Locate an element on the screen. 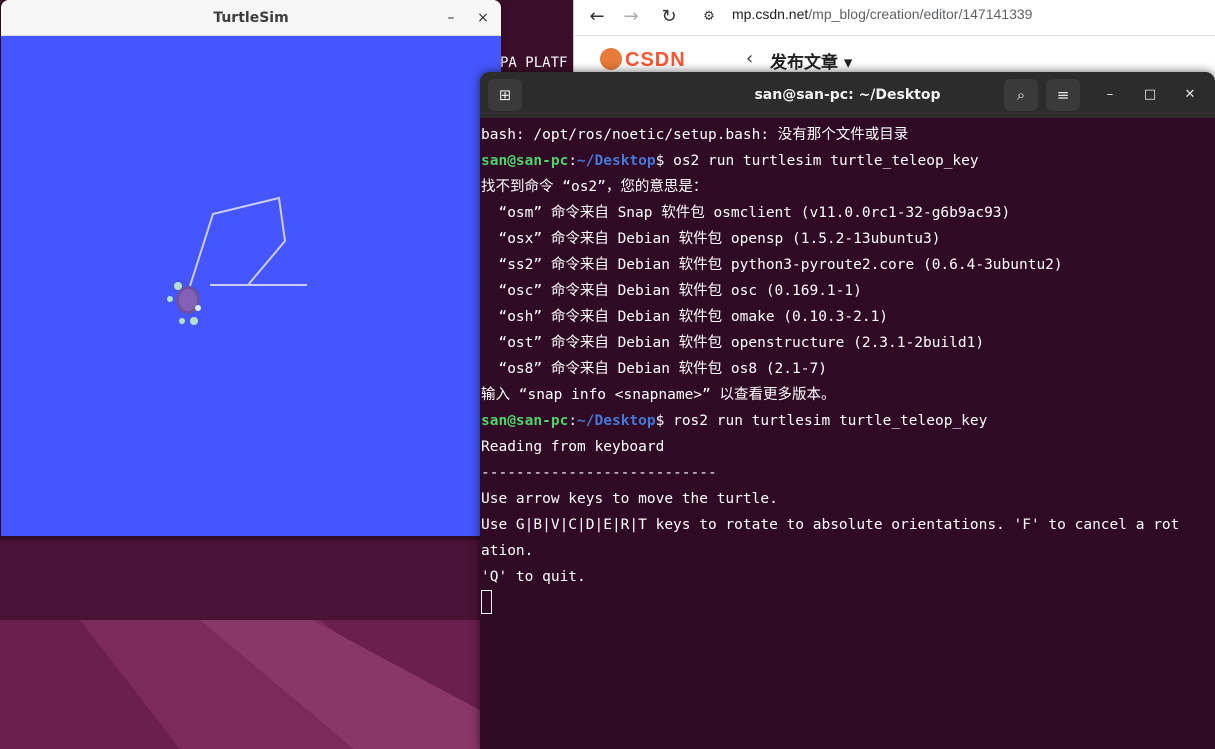 The height and width of the screenshot is (749, 1215). output-line: “os8” 命令来自 Debian 软件包 os8 (2.1-7) is located at coordinates (654, 369).